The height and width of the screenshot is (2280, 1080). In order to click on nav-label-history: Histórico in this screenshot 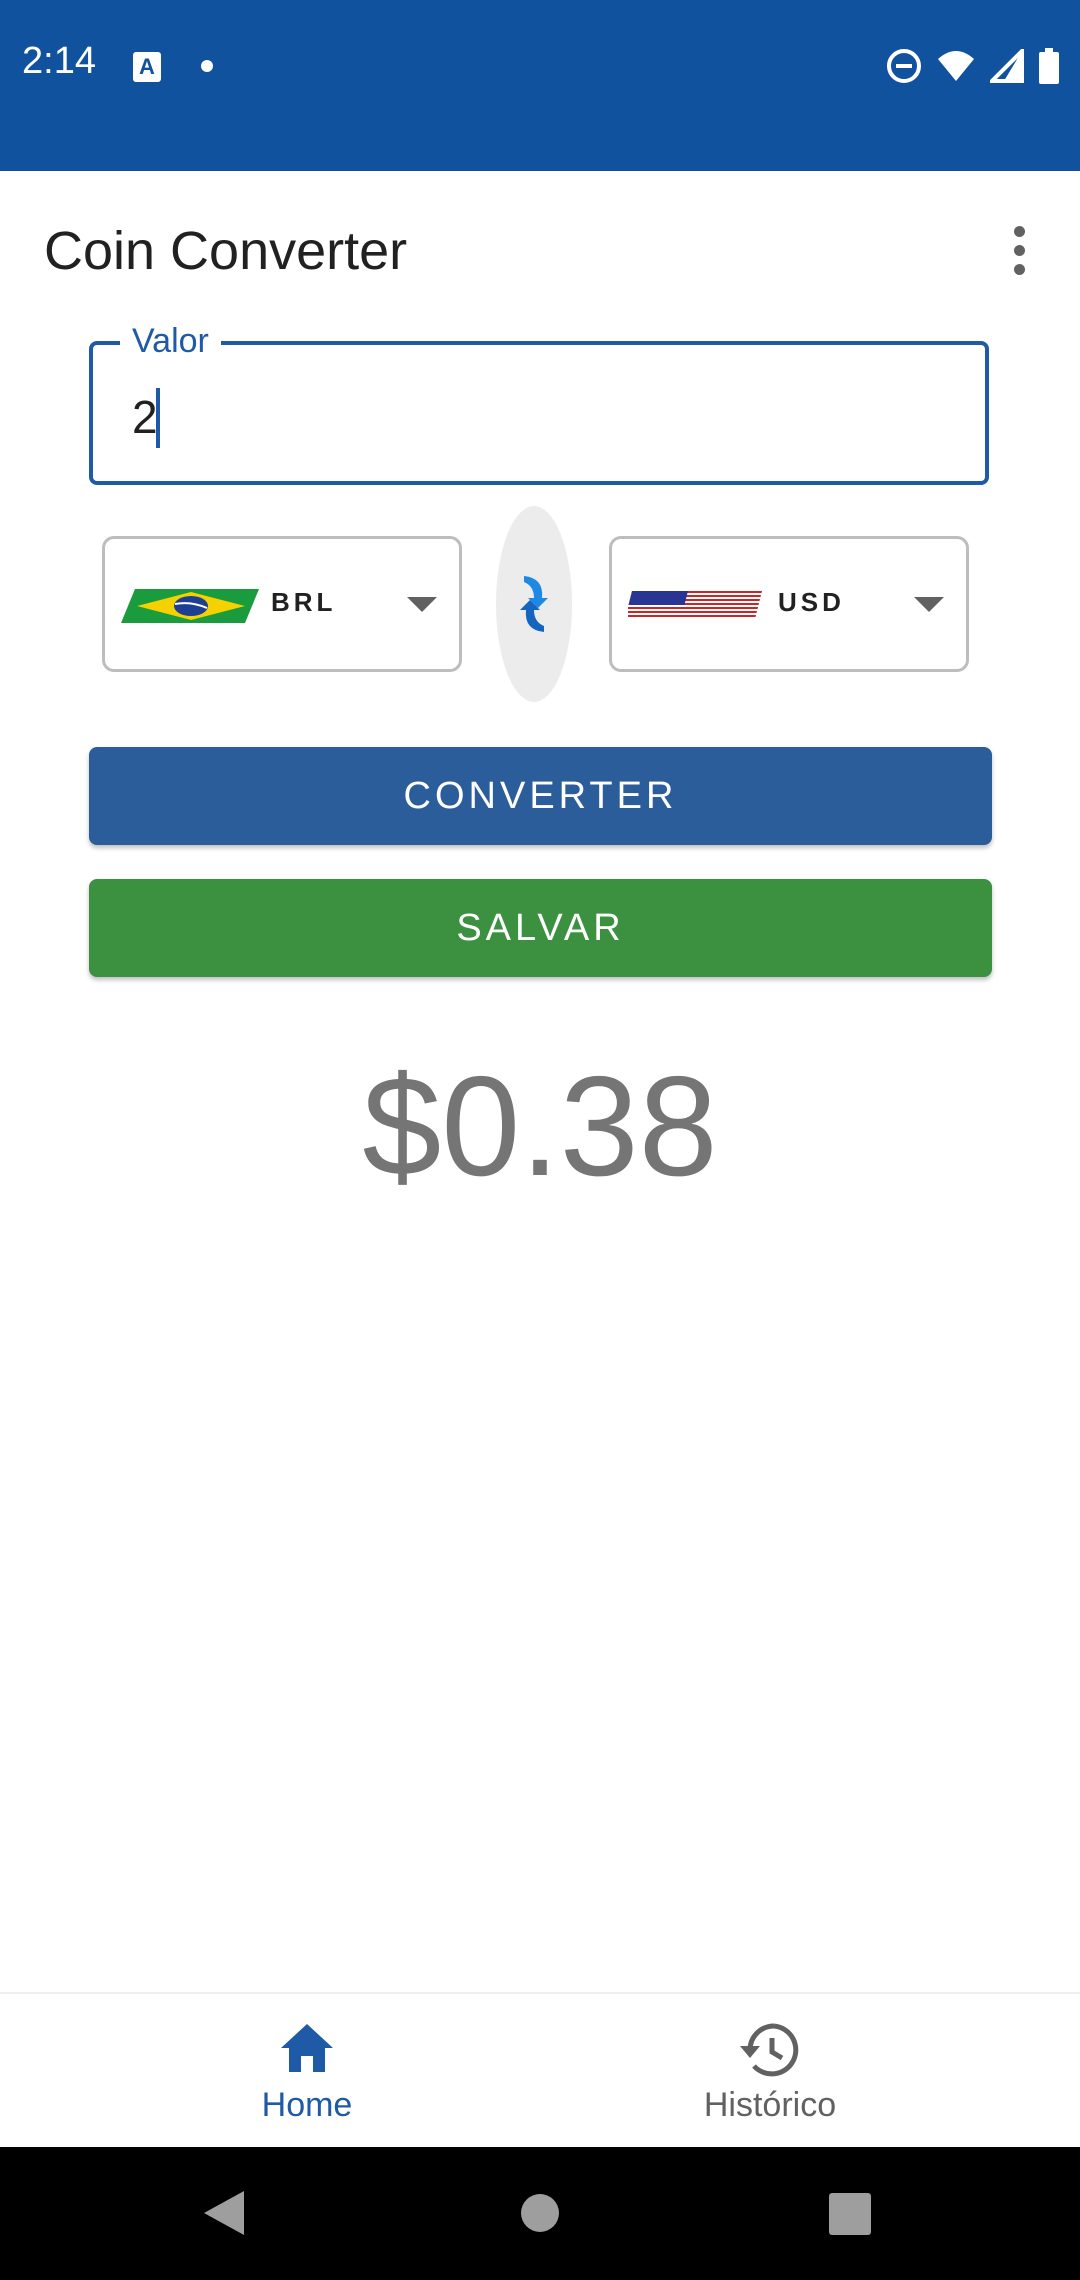, I will do `click(770, 2105)`.